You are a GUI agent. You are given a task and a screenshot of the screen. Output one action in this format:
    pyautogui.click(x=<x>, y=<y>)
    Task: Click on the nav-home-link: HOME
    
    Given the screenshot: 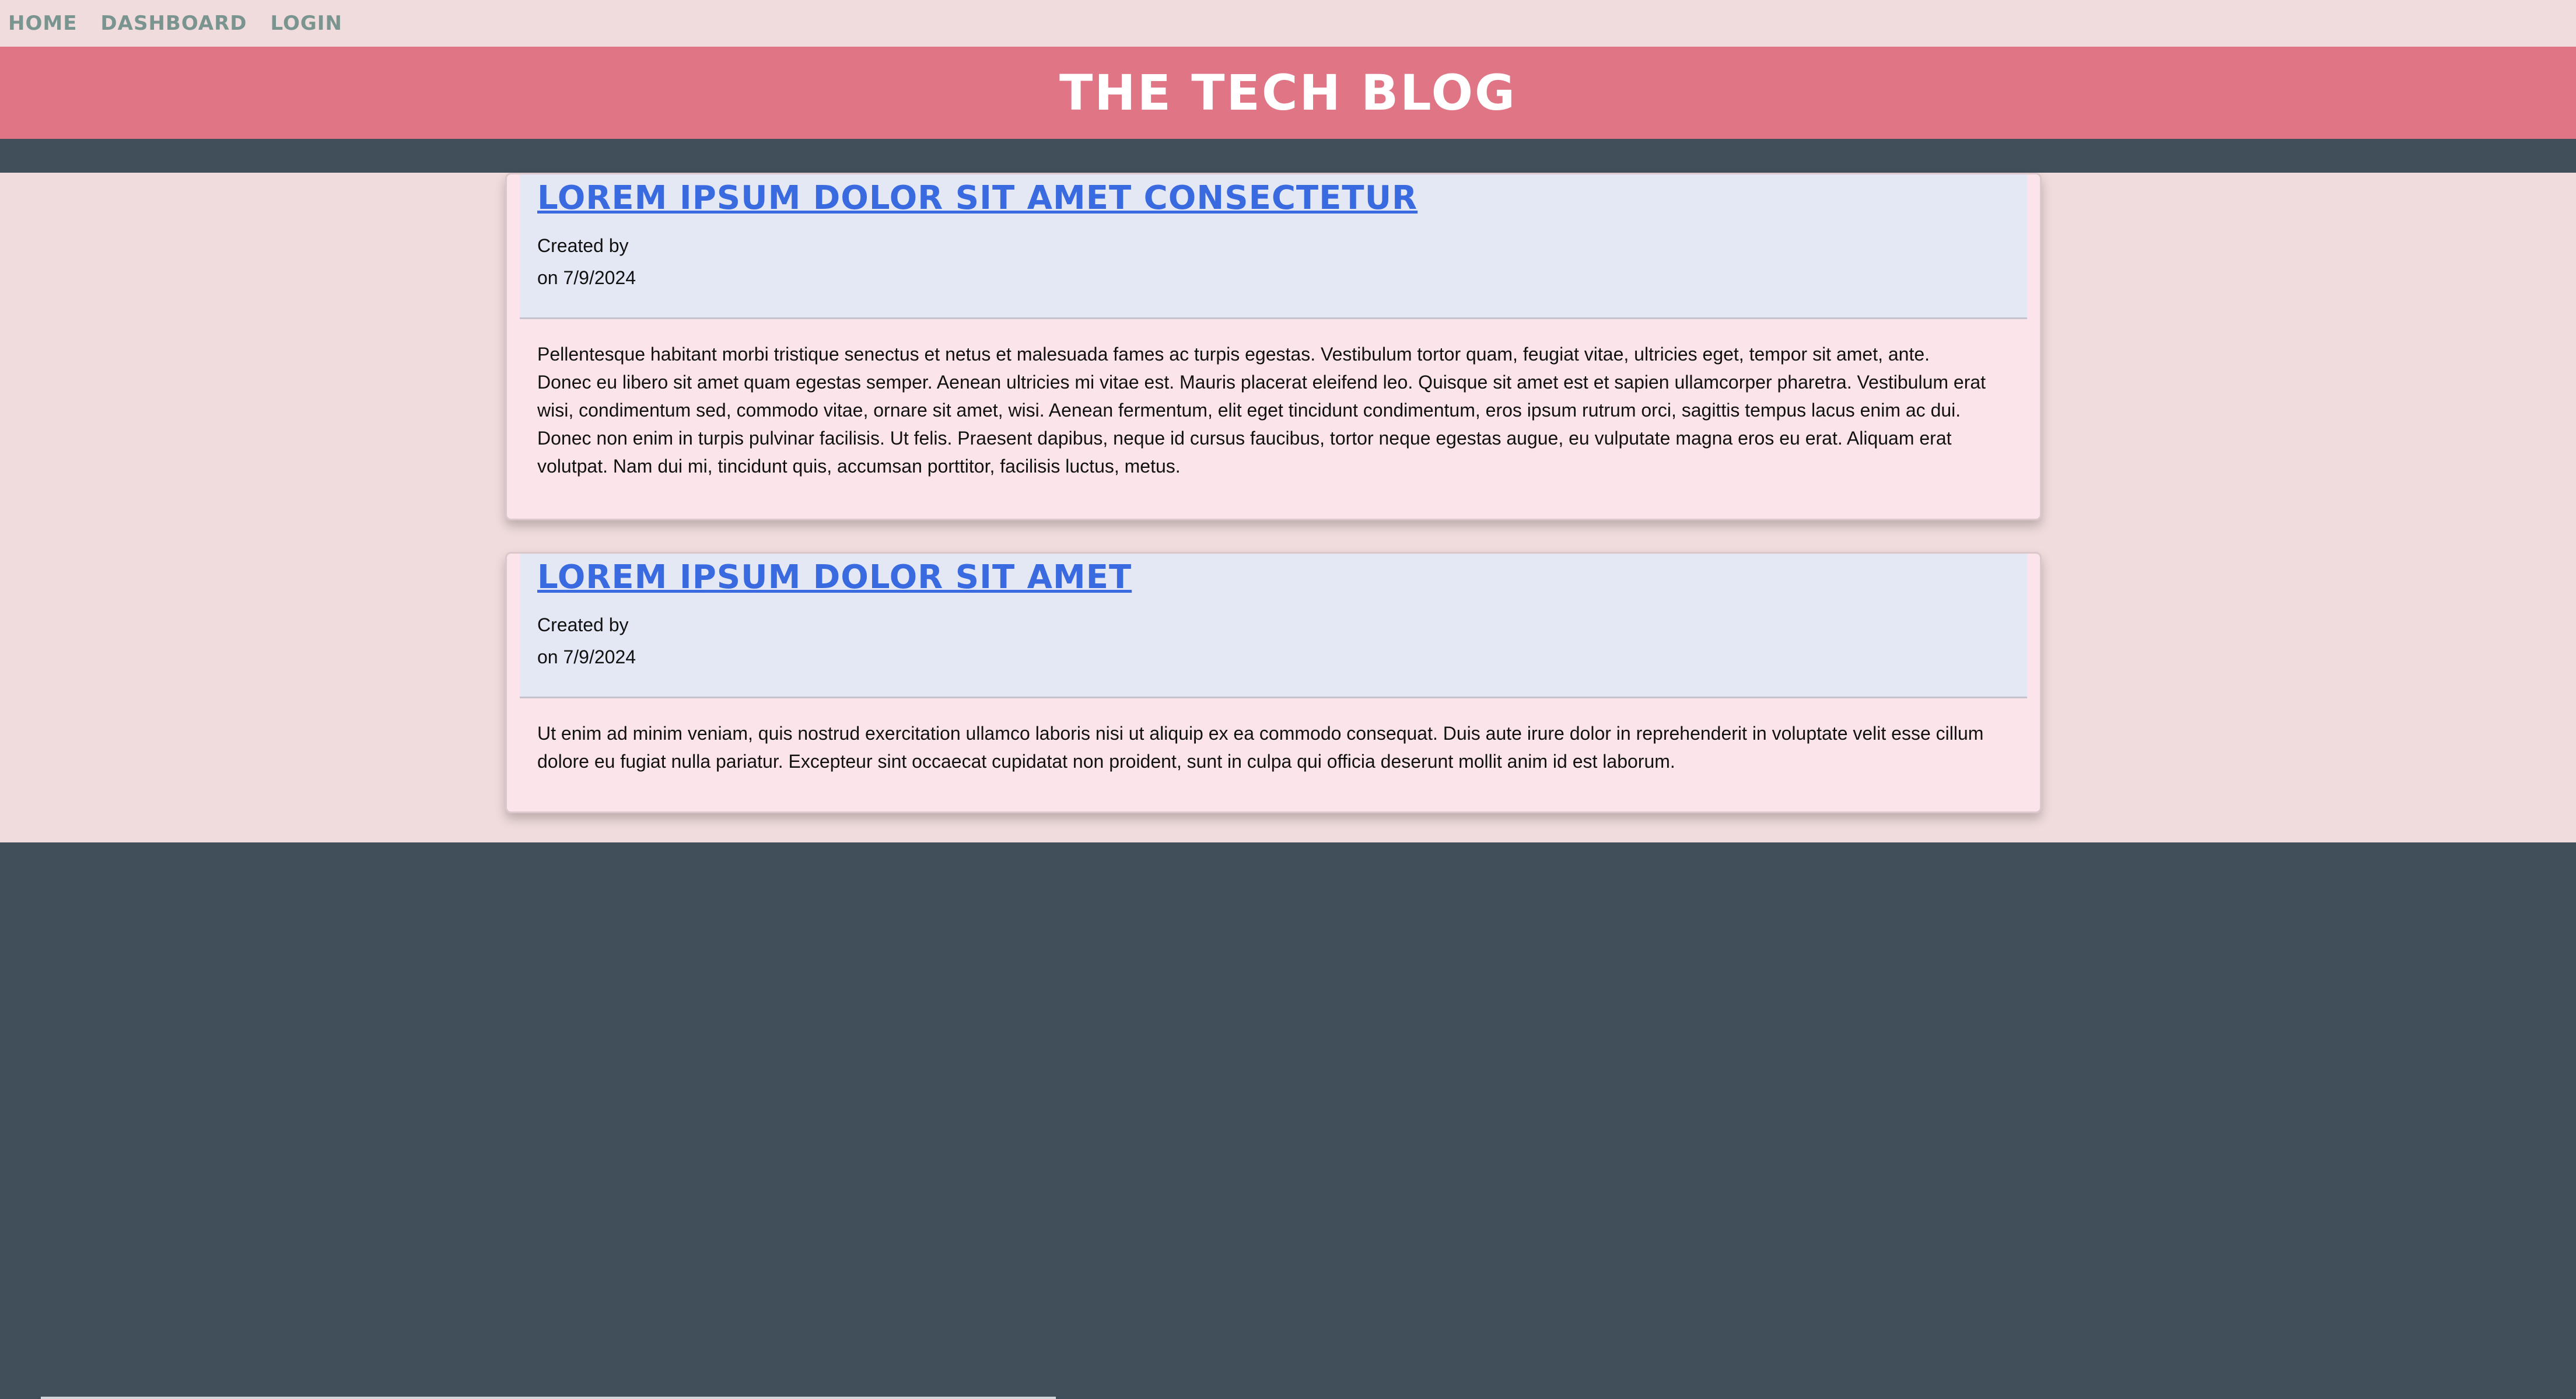 What is the action you would take?
    pyautogui.click(x=42, y=23)
    